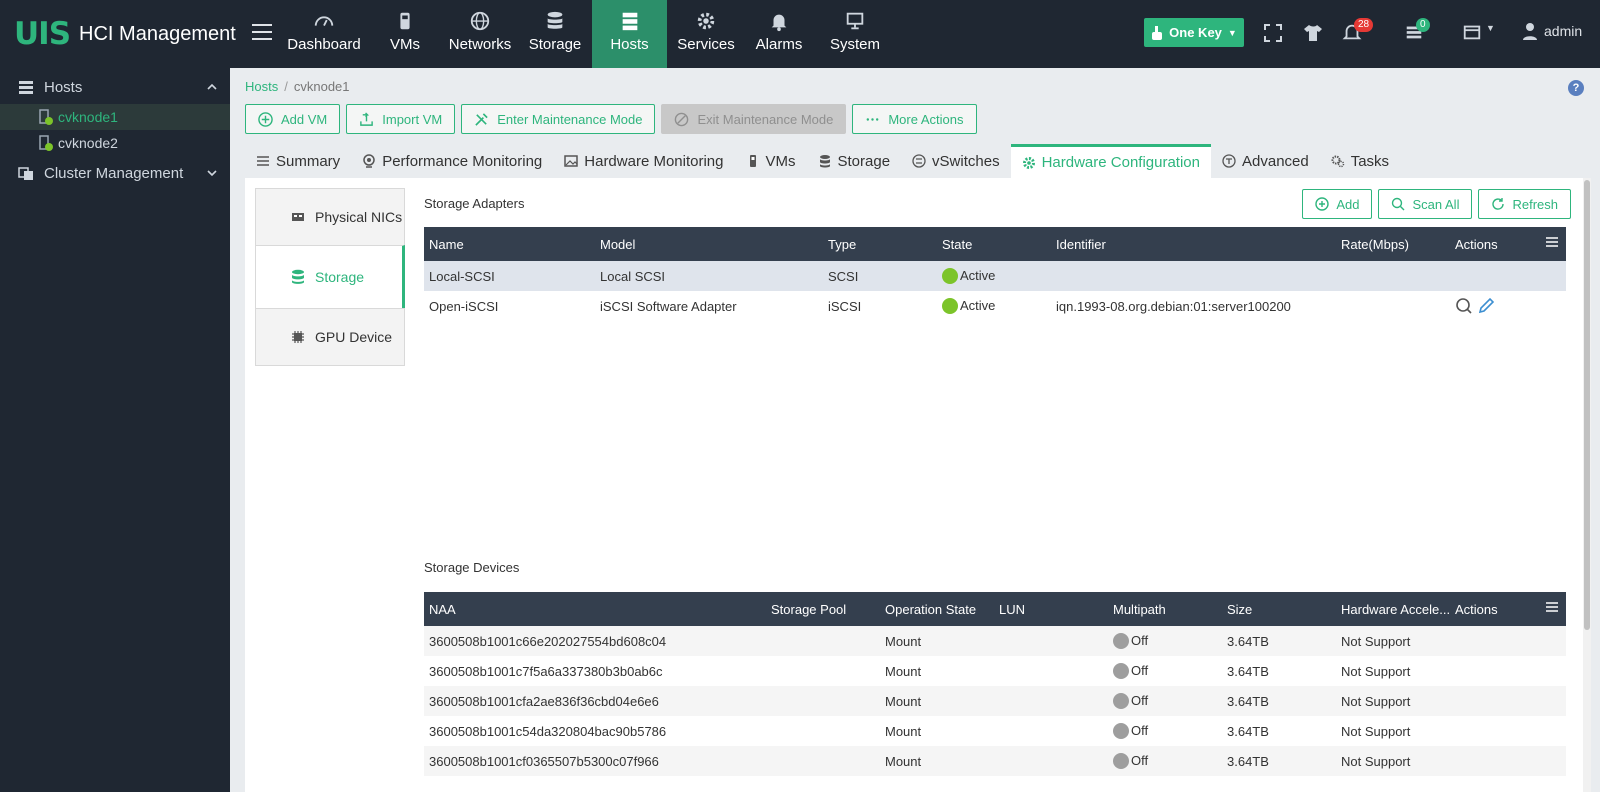 The image size is (1600, 792). What do you see at coordinates (845, 306) in the screenshot?
I see `cell-type: iSCSI` at bounding box center [845, 306].